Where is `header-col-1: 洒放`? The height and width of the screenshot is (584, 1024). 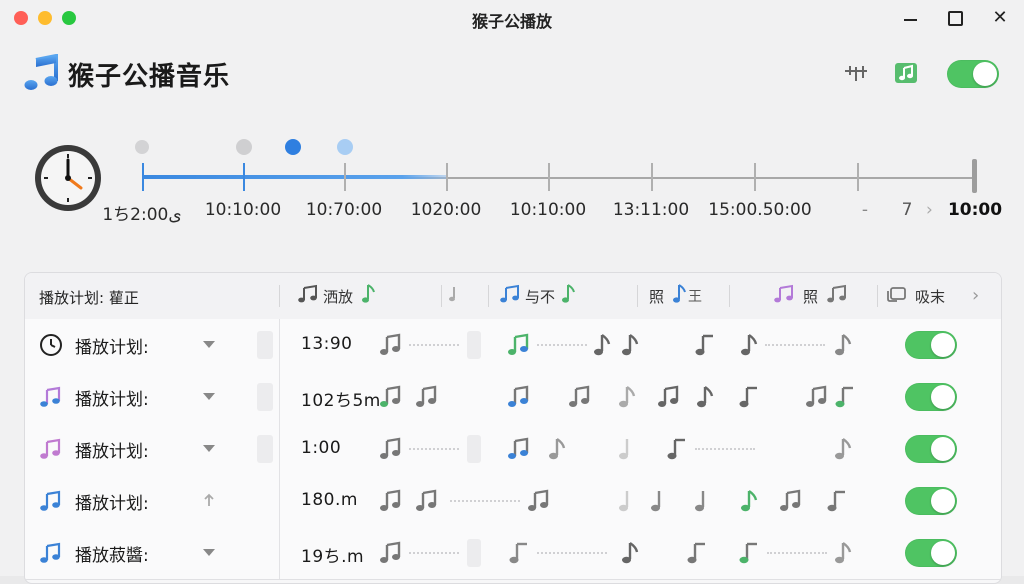
header-col-1: 洒放 is located at coordinates (336, 296).